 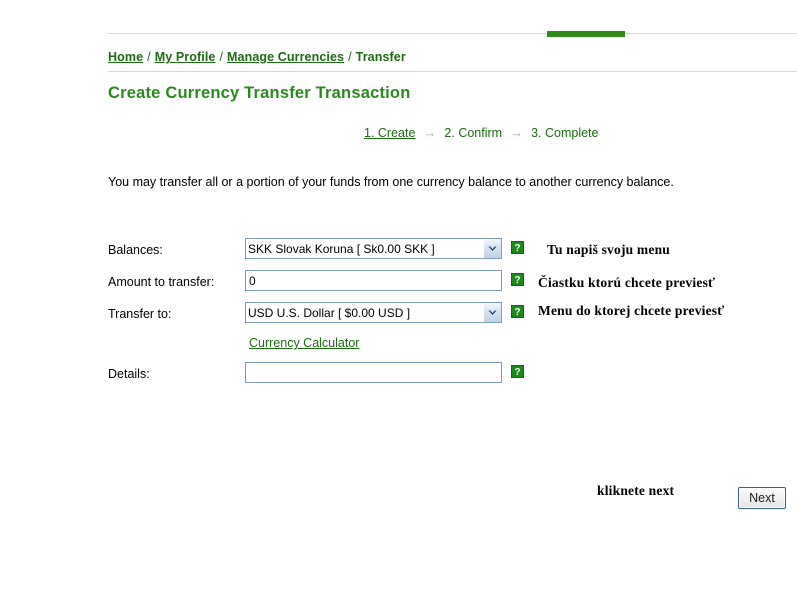 I want to click on annotation-next: kliknete next, so click(x=636, y=490).